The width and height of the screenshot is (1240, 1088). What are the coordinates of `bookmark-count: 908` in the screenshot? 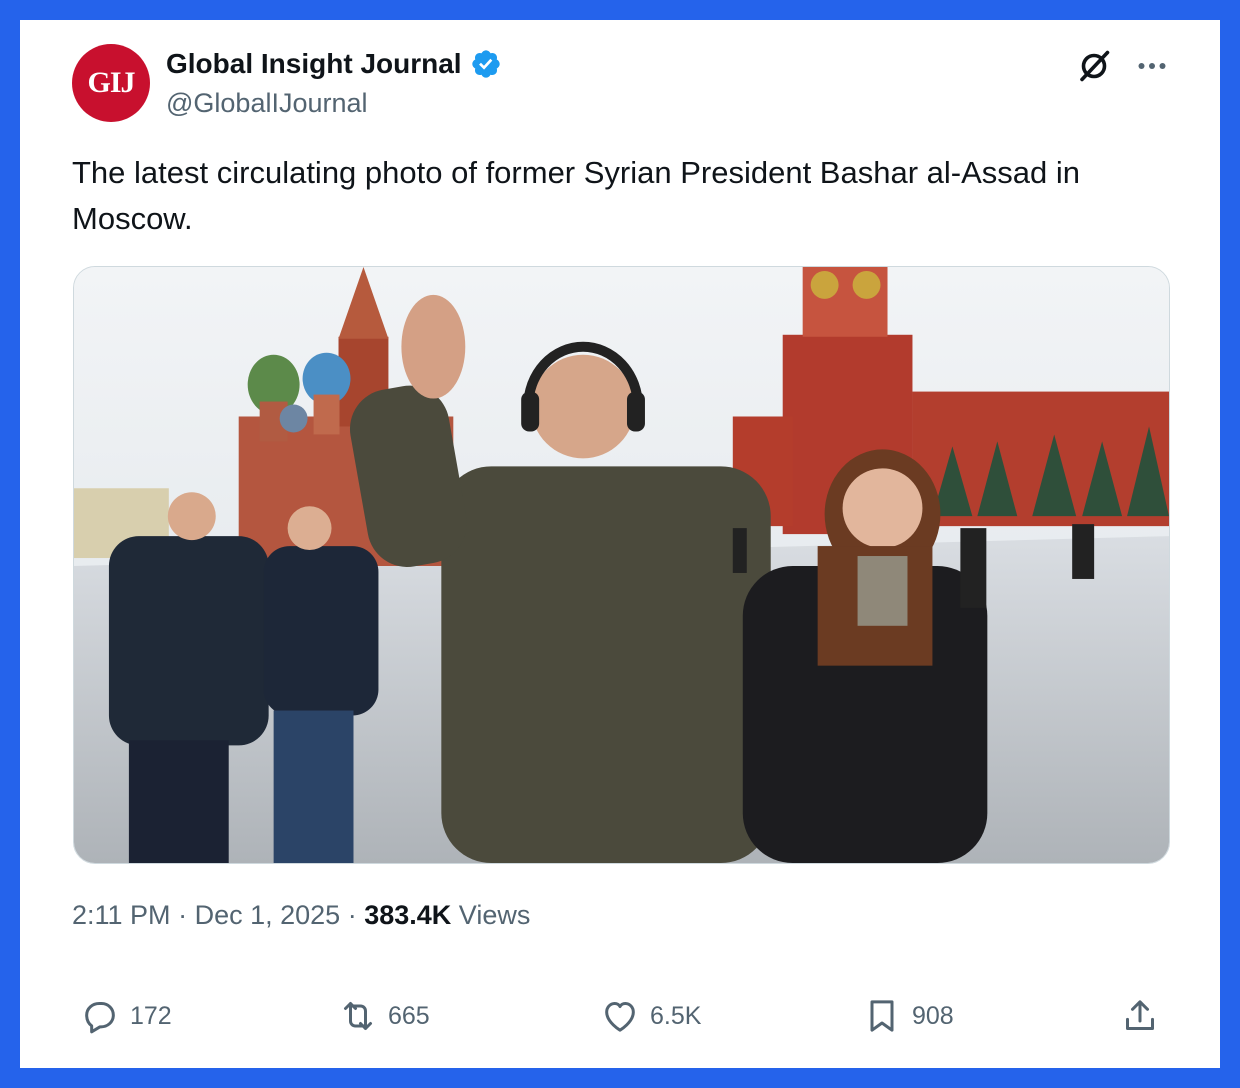 It's located at (933, 1015).